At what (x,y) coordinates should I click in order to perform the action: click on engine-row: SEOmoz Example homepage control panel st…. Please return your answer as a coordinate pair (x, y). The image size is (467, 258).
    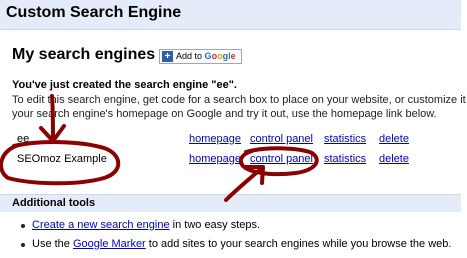
    Looking at the image, I should click on (230, 160).